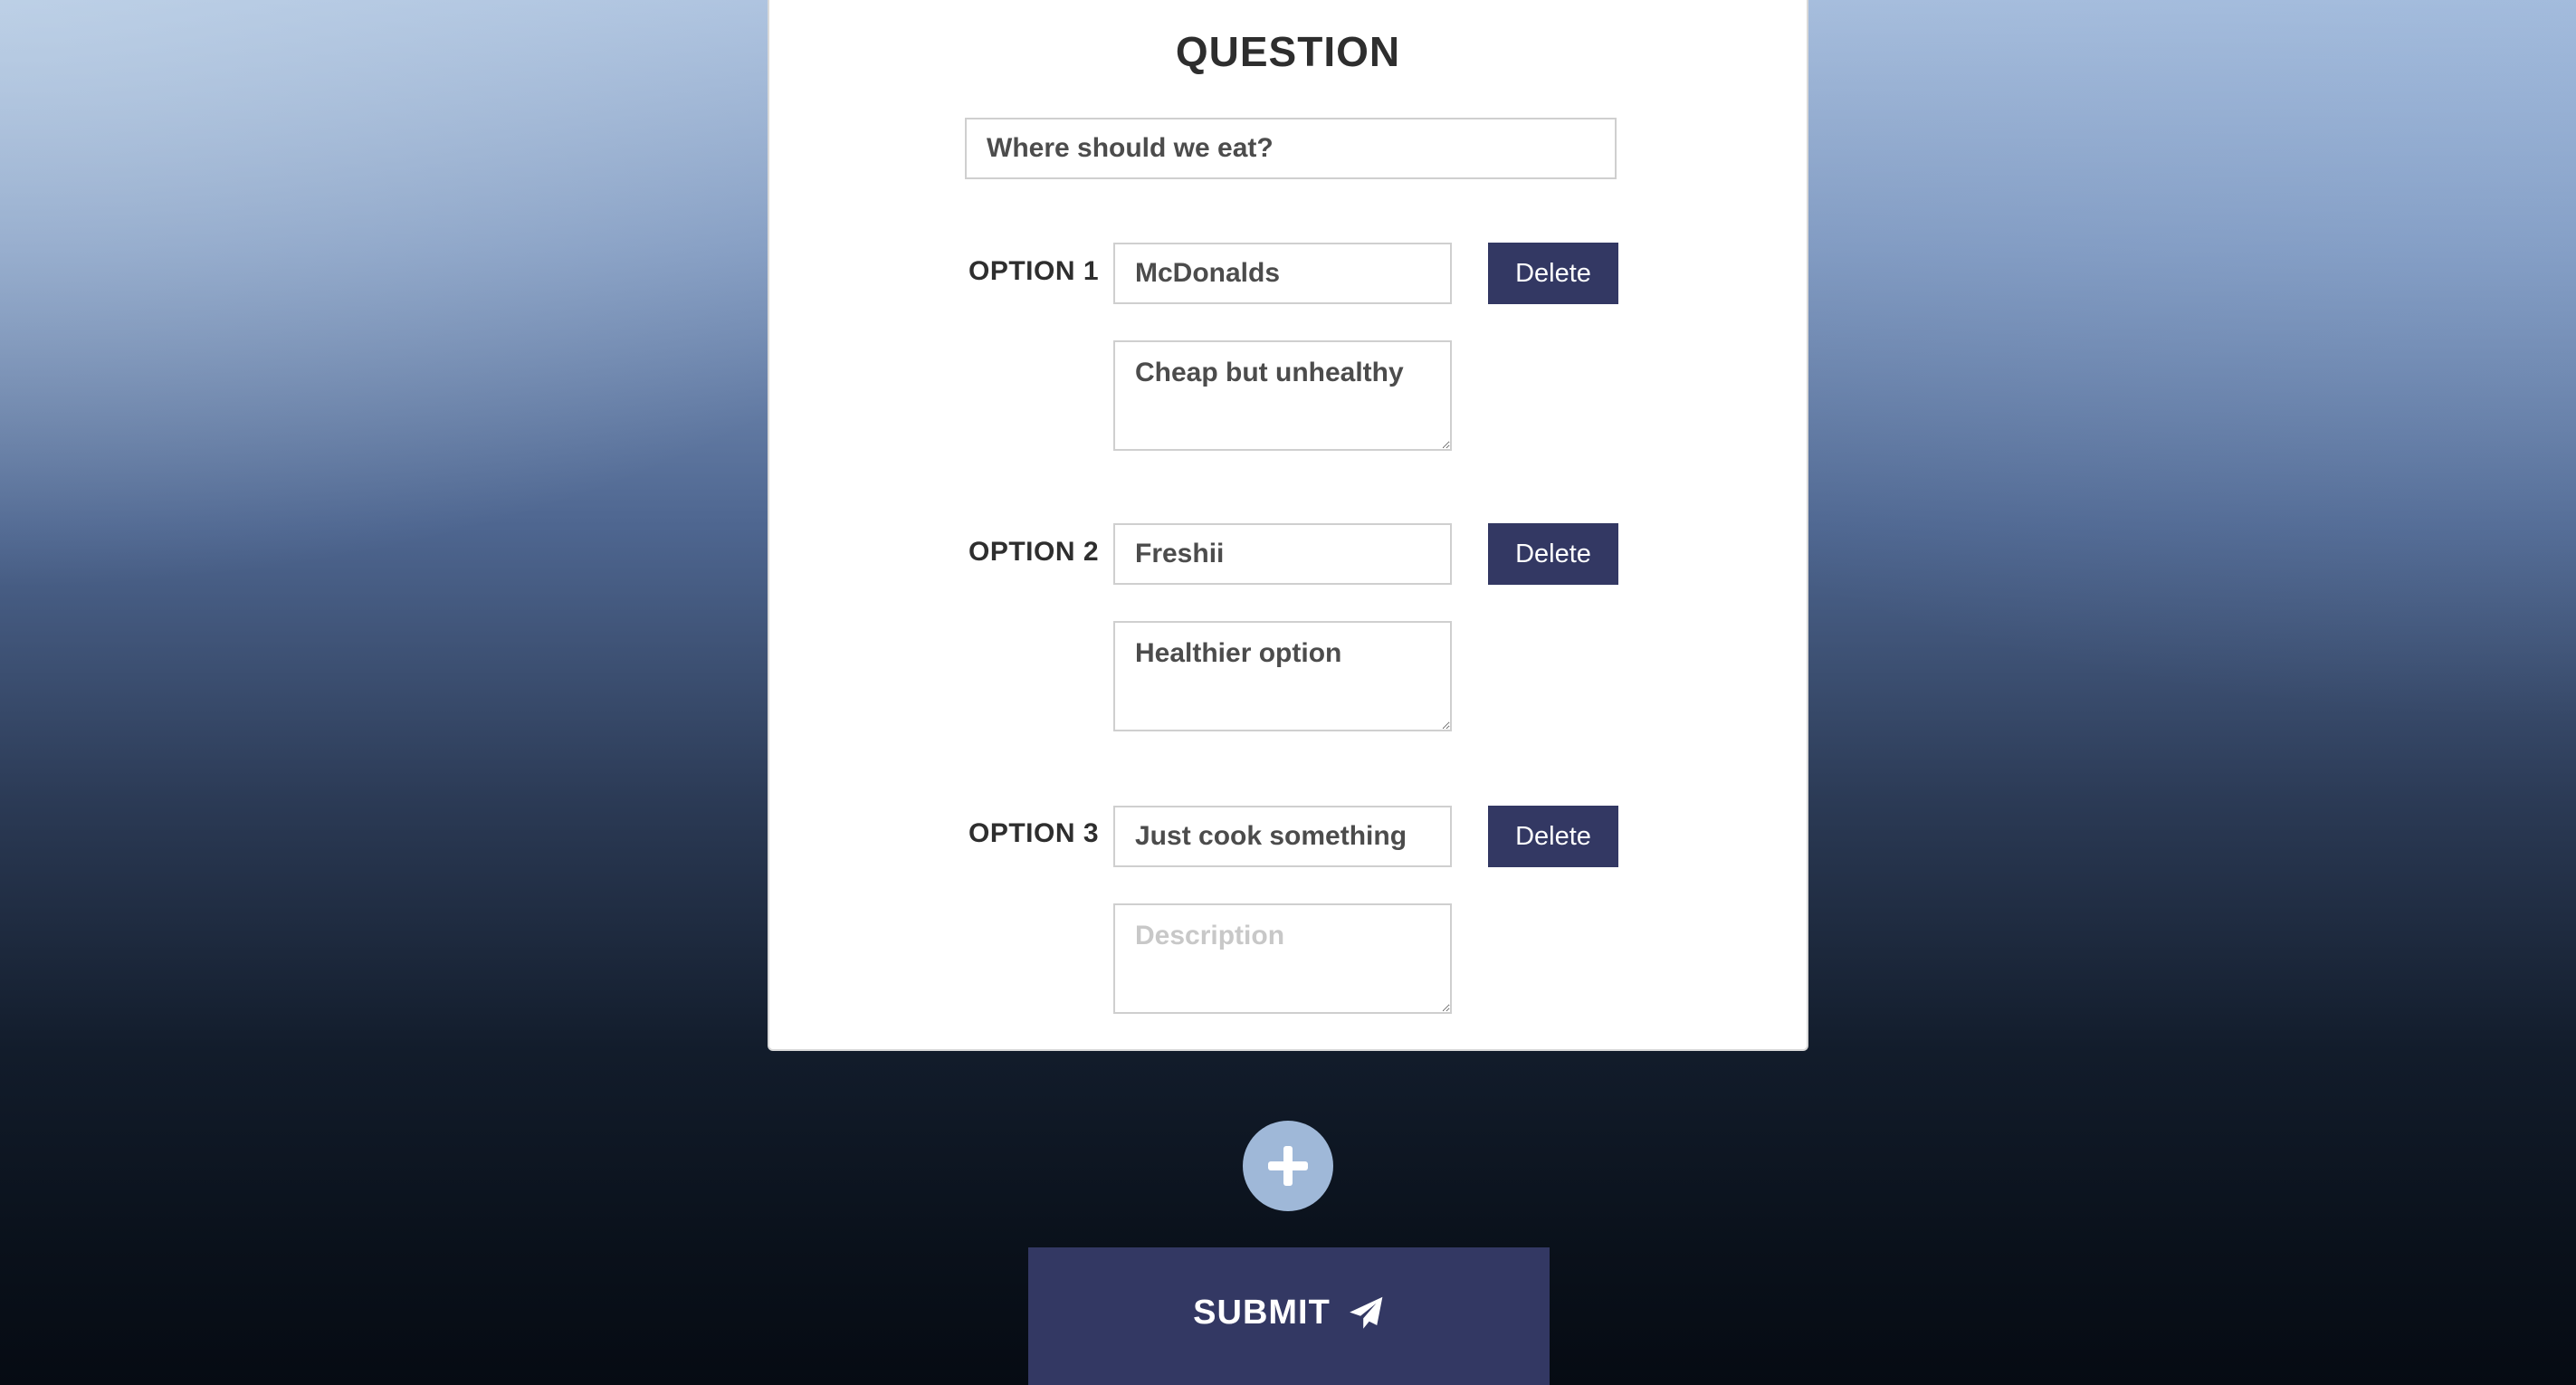 This screenshot has height=1385, width=2576. What do you see at coordinates (1282, 836) in the screenshot?
I see `option-3-name-input` at bounding box center [1282, 836].